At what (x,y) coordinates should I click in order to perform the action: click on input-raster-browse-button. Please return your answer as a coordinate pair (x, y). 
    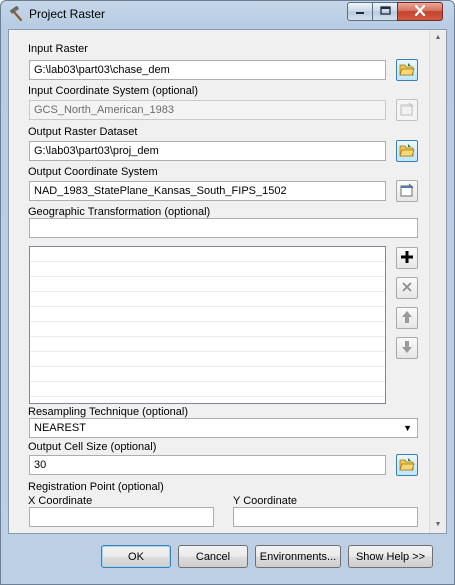
    Looking at the image, I should click on (407, 70).